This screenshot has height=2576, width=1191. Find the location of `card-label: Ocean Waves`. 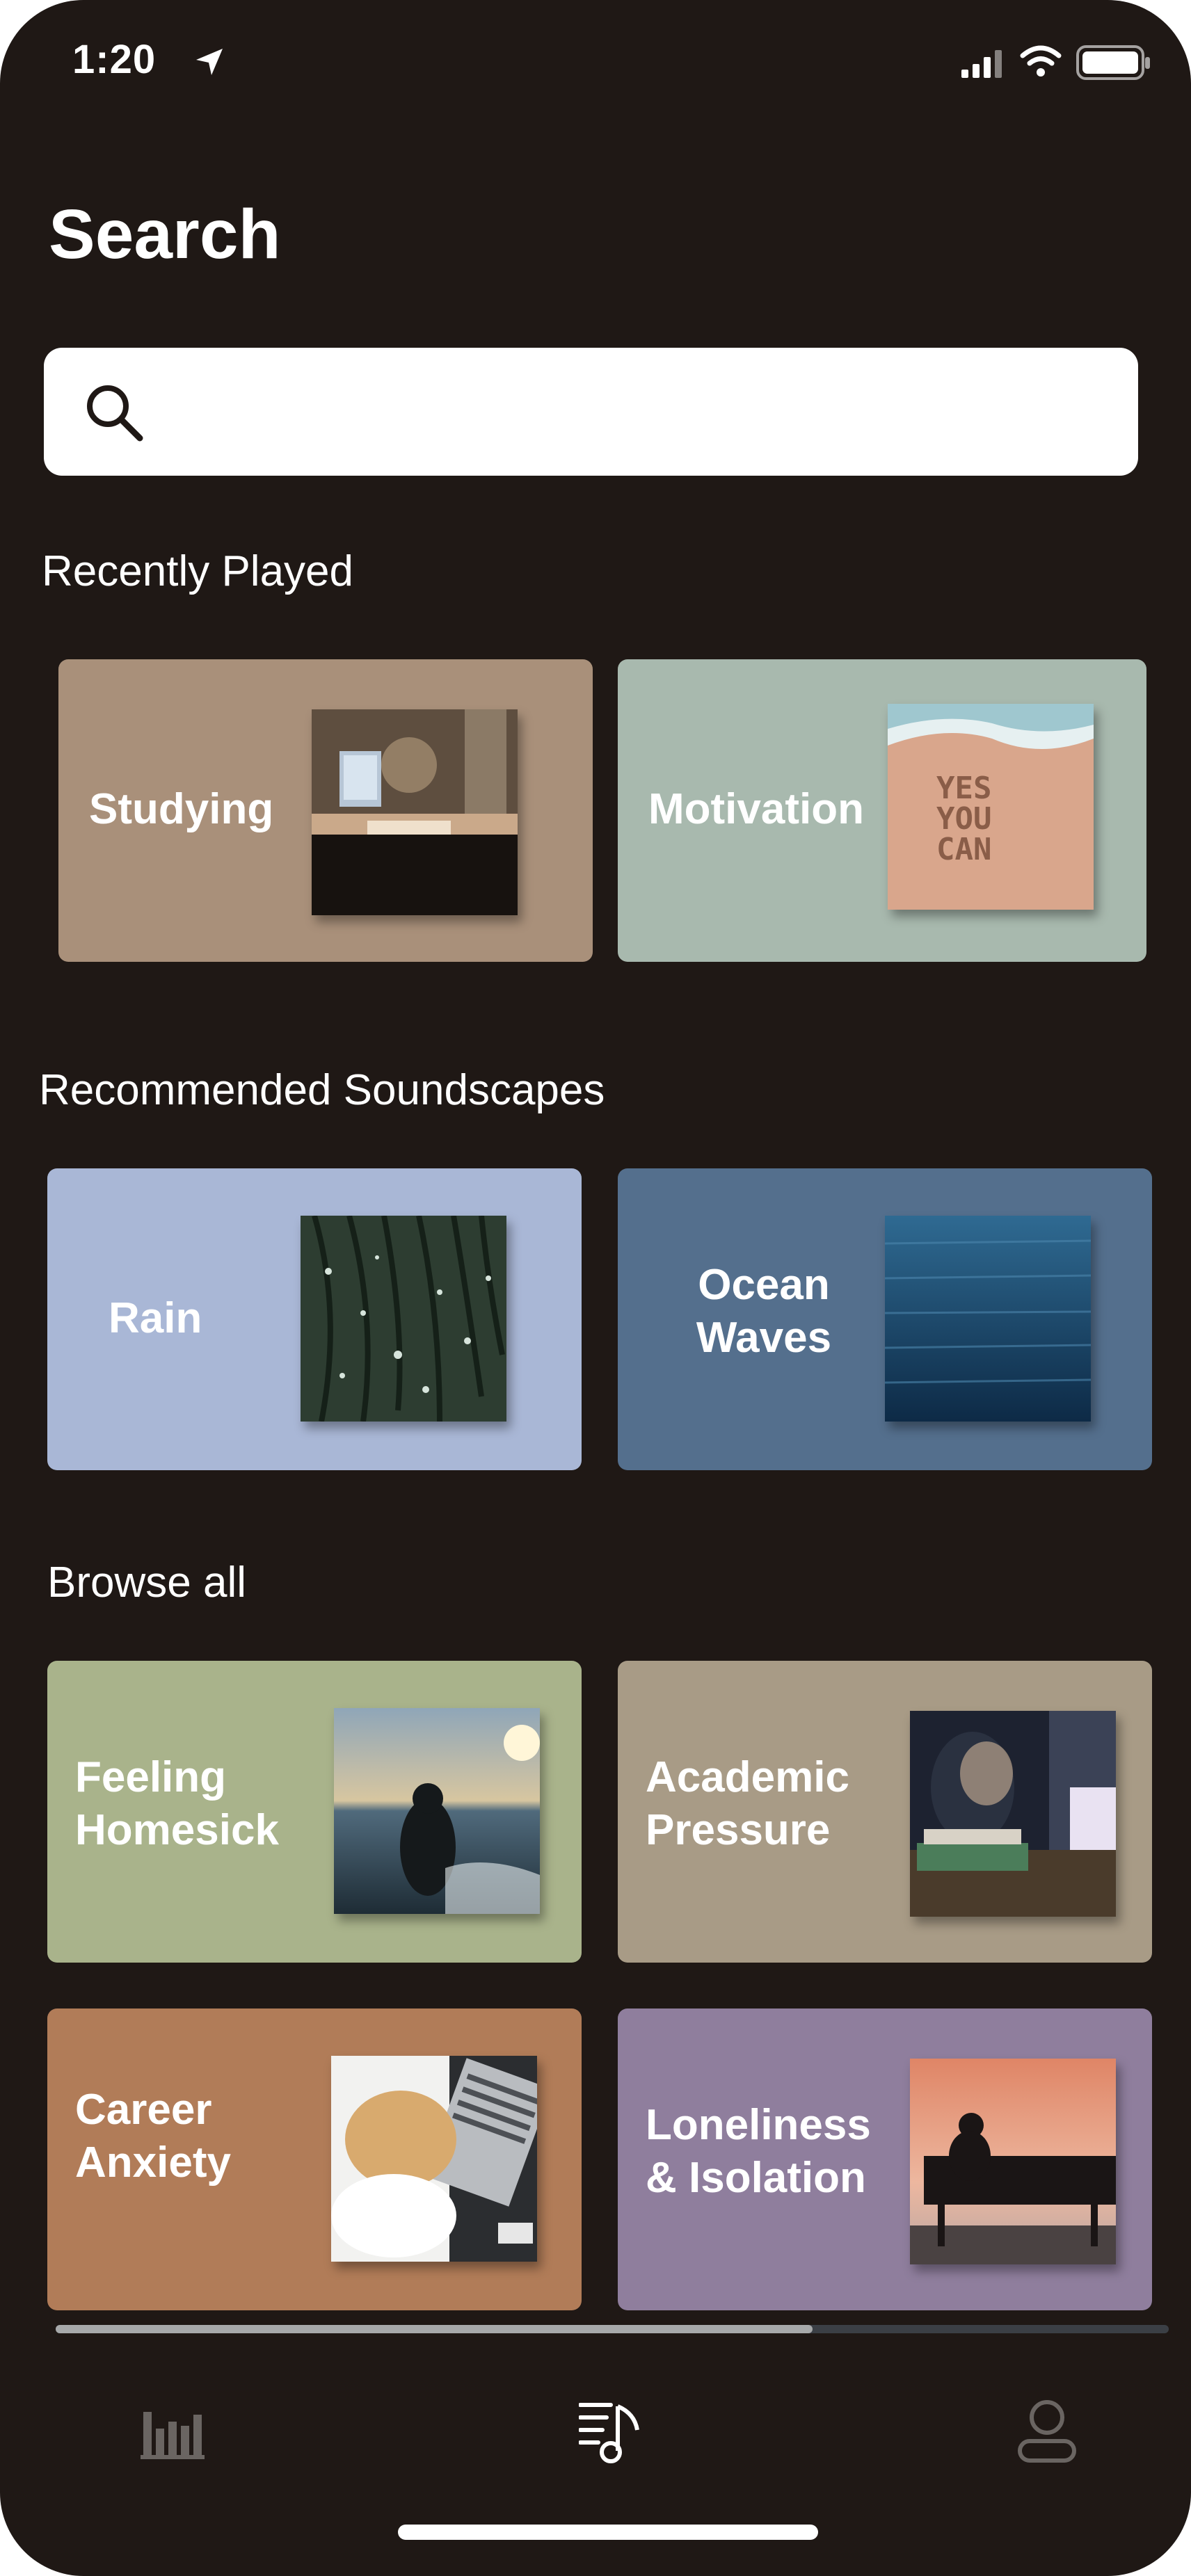

card-label: Ocean Waves is located at coordinates (764, 1311).